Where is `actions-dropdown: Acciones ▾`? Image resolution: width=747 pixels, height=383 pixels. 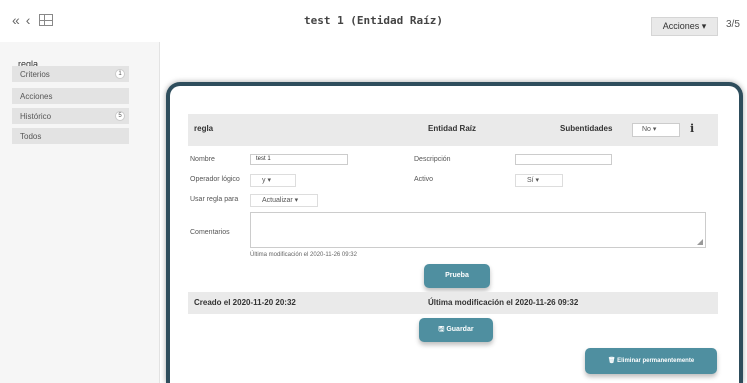
actions-dropdown: Acciones ▾ is located at coordinates (684, 26).